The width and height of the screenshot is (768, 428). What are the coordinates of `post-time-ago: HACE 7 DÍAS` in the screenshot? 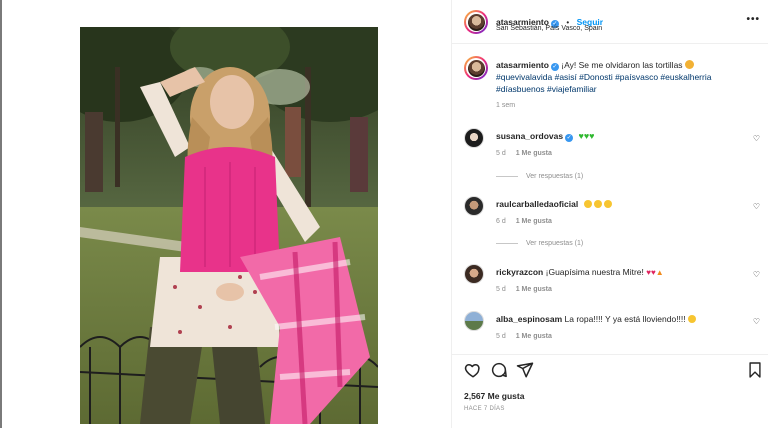 It's located at (484, 409).